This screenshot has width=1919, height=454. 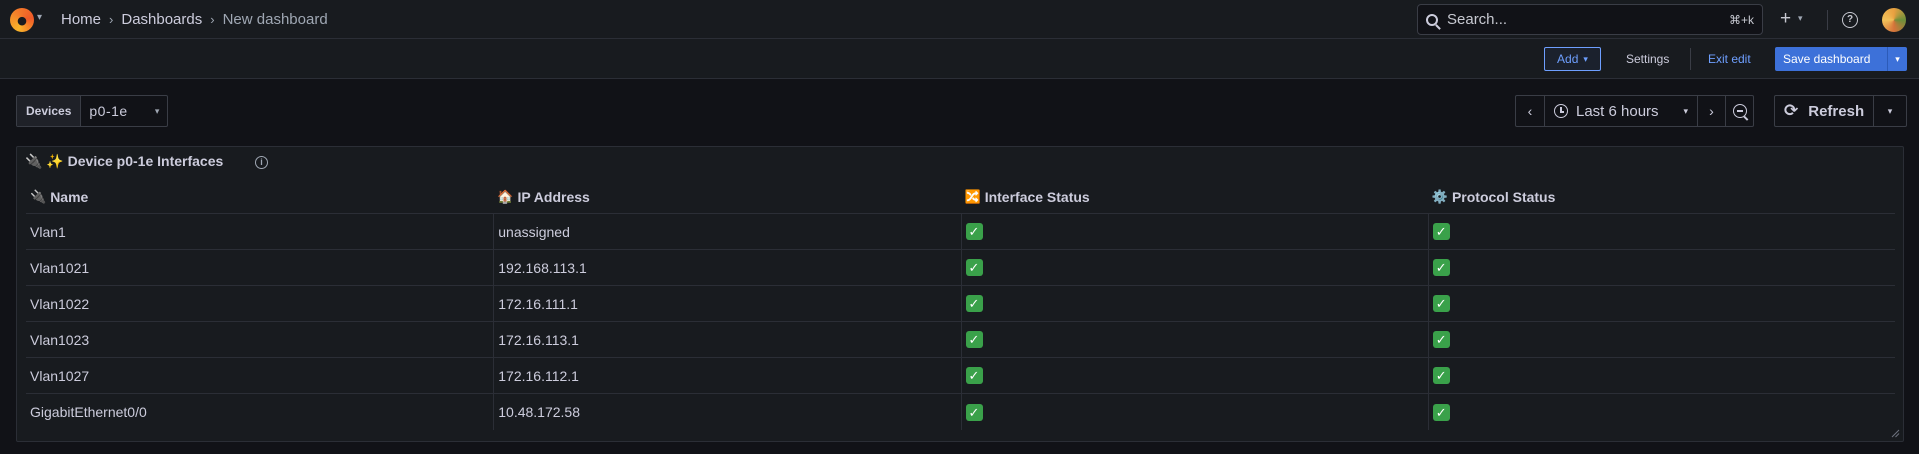 What do you see at coordinates (726, 375) in the screenshot?
I see `cell-ip: 172.16.112.1` at bounding box center [726, 375].